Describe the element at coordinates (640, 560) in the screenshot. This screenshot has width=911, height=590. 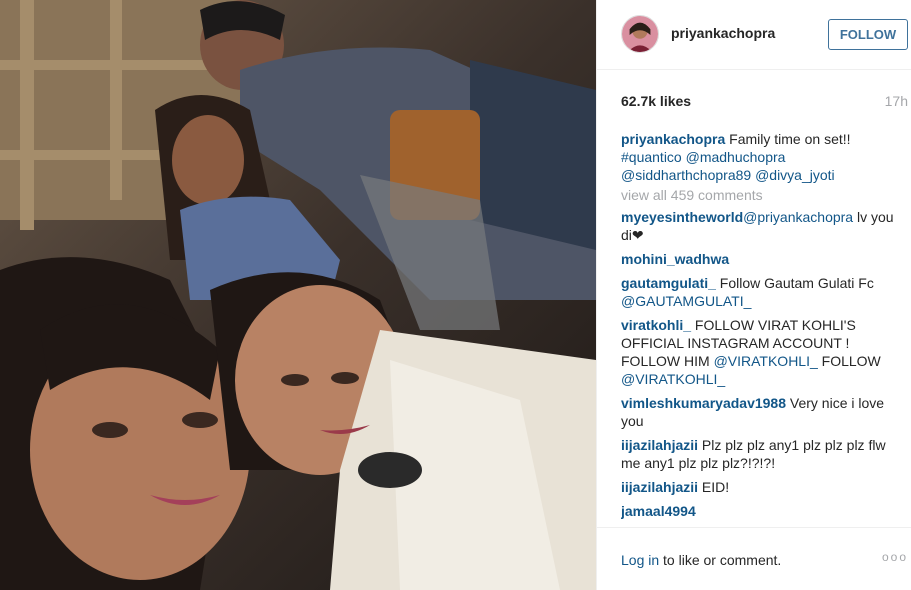
I see `login-link: Log in` at that location.